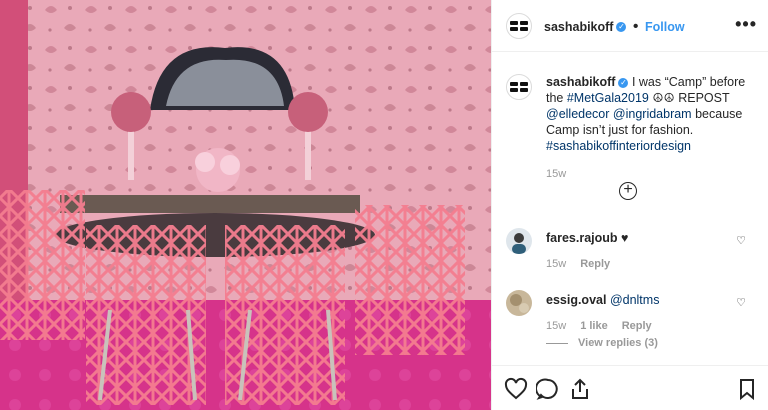 The height and width of the screenshot is (410, 768). I want to click on hashtag-metgala: #MetGala2019, so click(608, 98).